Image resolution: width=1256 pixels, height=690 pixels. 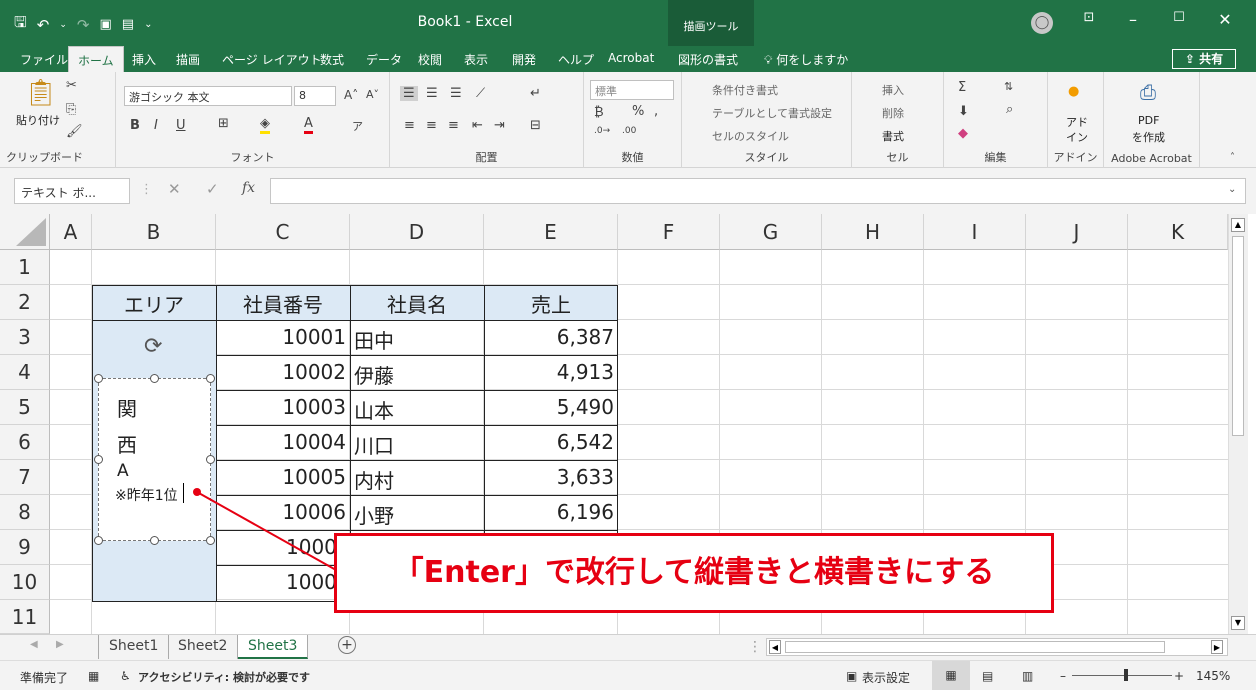 I want to click on cell-sales: 6,387, so click(x=549, y=337).